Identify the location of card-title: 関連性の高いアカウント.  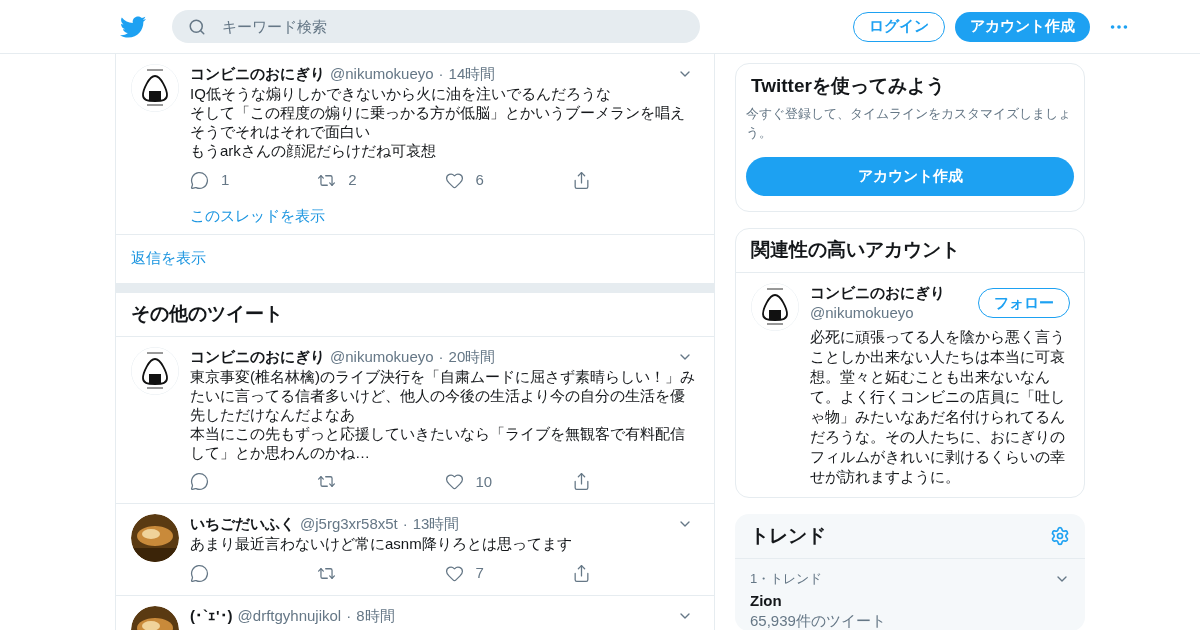
(855, 250).